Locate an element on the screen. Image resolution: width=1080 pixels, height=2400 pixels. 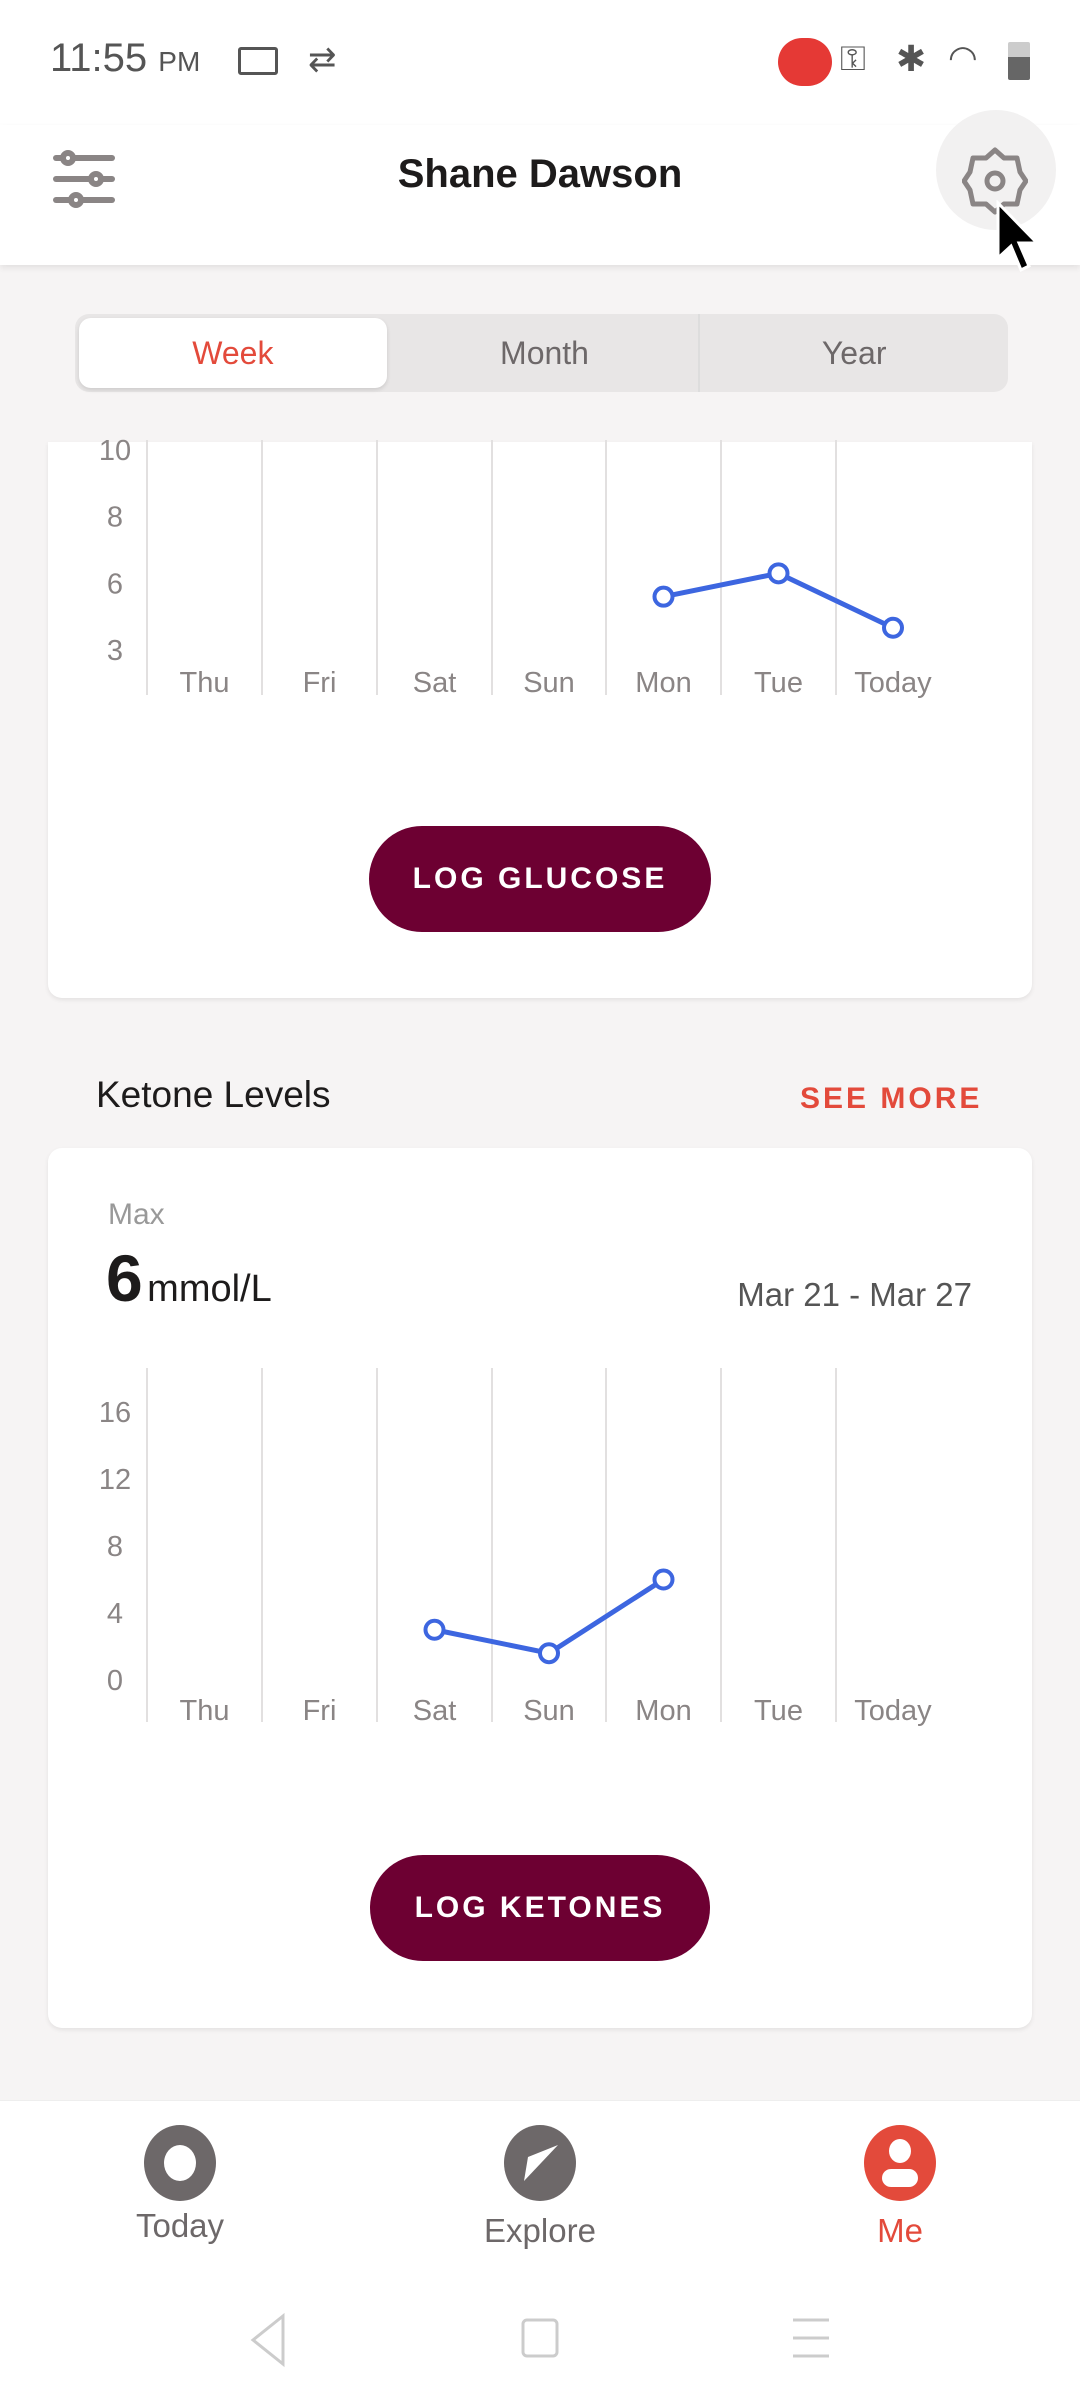
y-tick-label: 8 is located at coordinates (115, 1547).